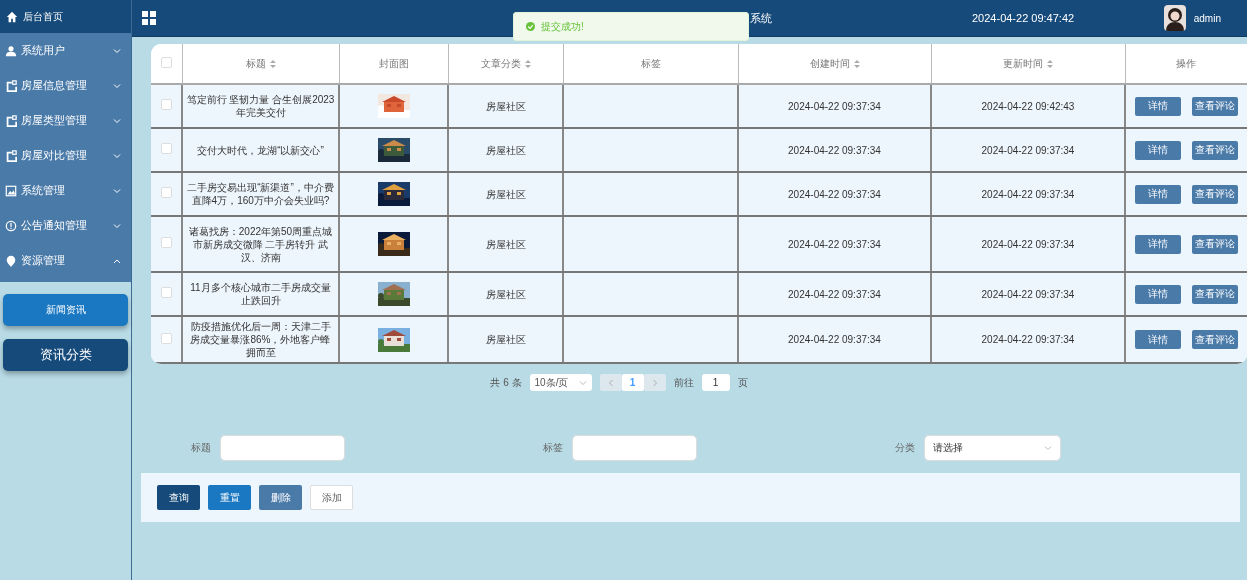  Describe the element at coordinates (742, 382) in the screenshot. I see `page-unit-label: 页` at that location.